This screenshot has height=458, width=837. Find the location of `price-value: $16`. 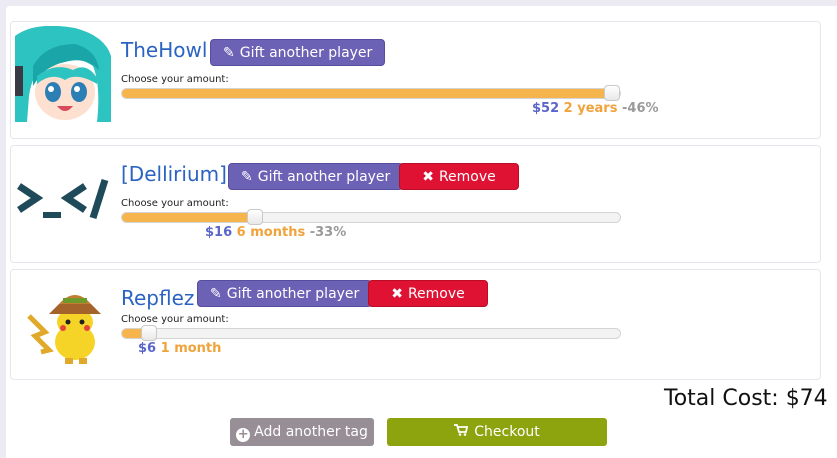

price-value: $16 is located at coordinates (219, 232).